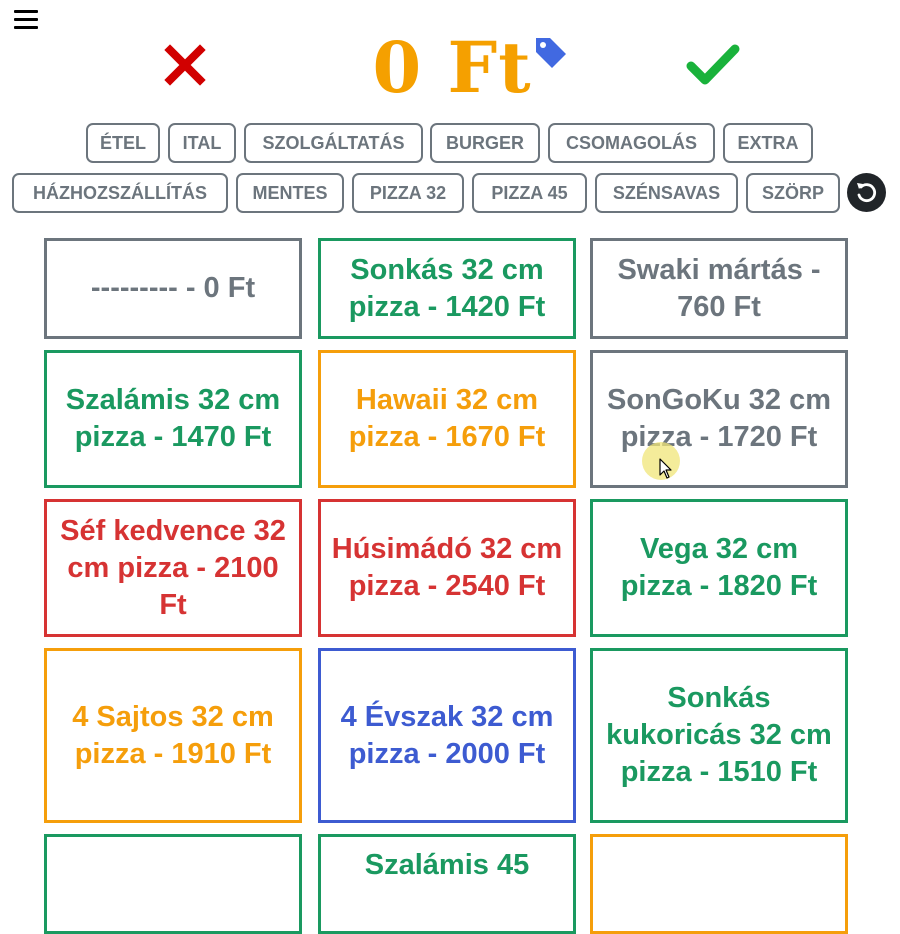 The image size is (900, 934). What do you see at coordinates (768, 143) in the screenshot?
I see `category-extra: EXTRA` at bounding box center [768, 143].